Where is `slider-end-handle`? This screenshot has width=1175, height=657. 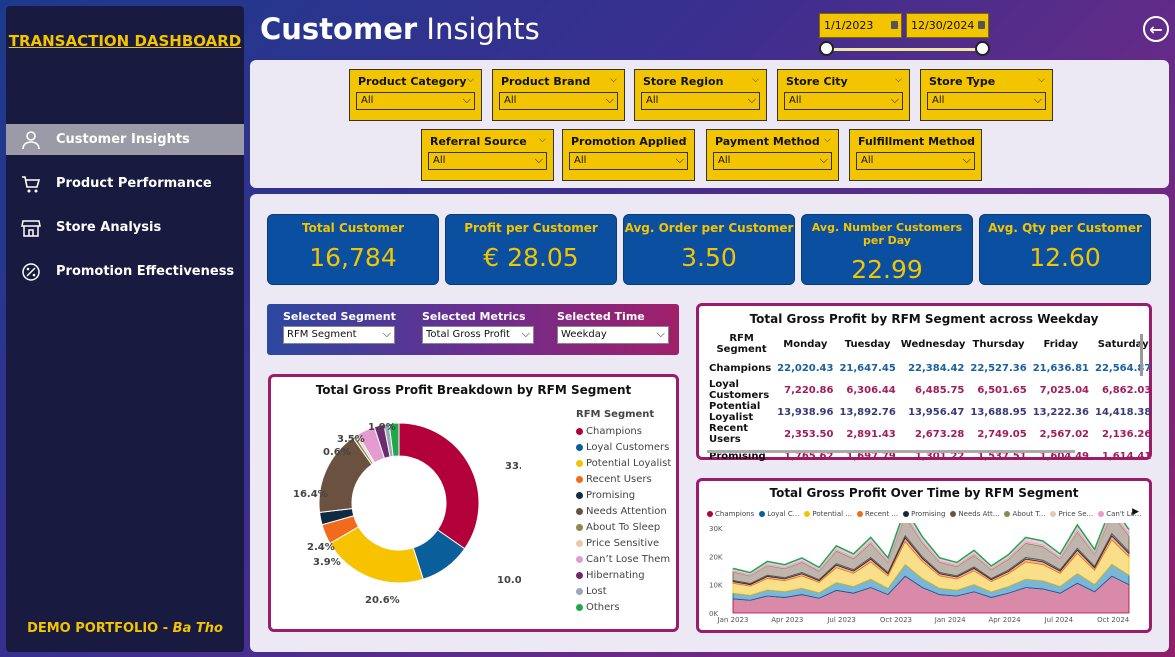
slider-end-handle is located at coordinates (982, 48).